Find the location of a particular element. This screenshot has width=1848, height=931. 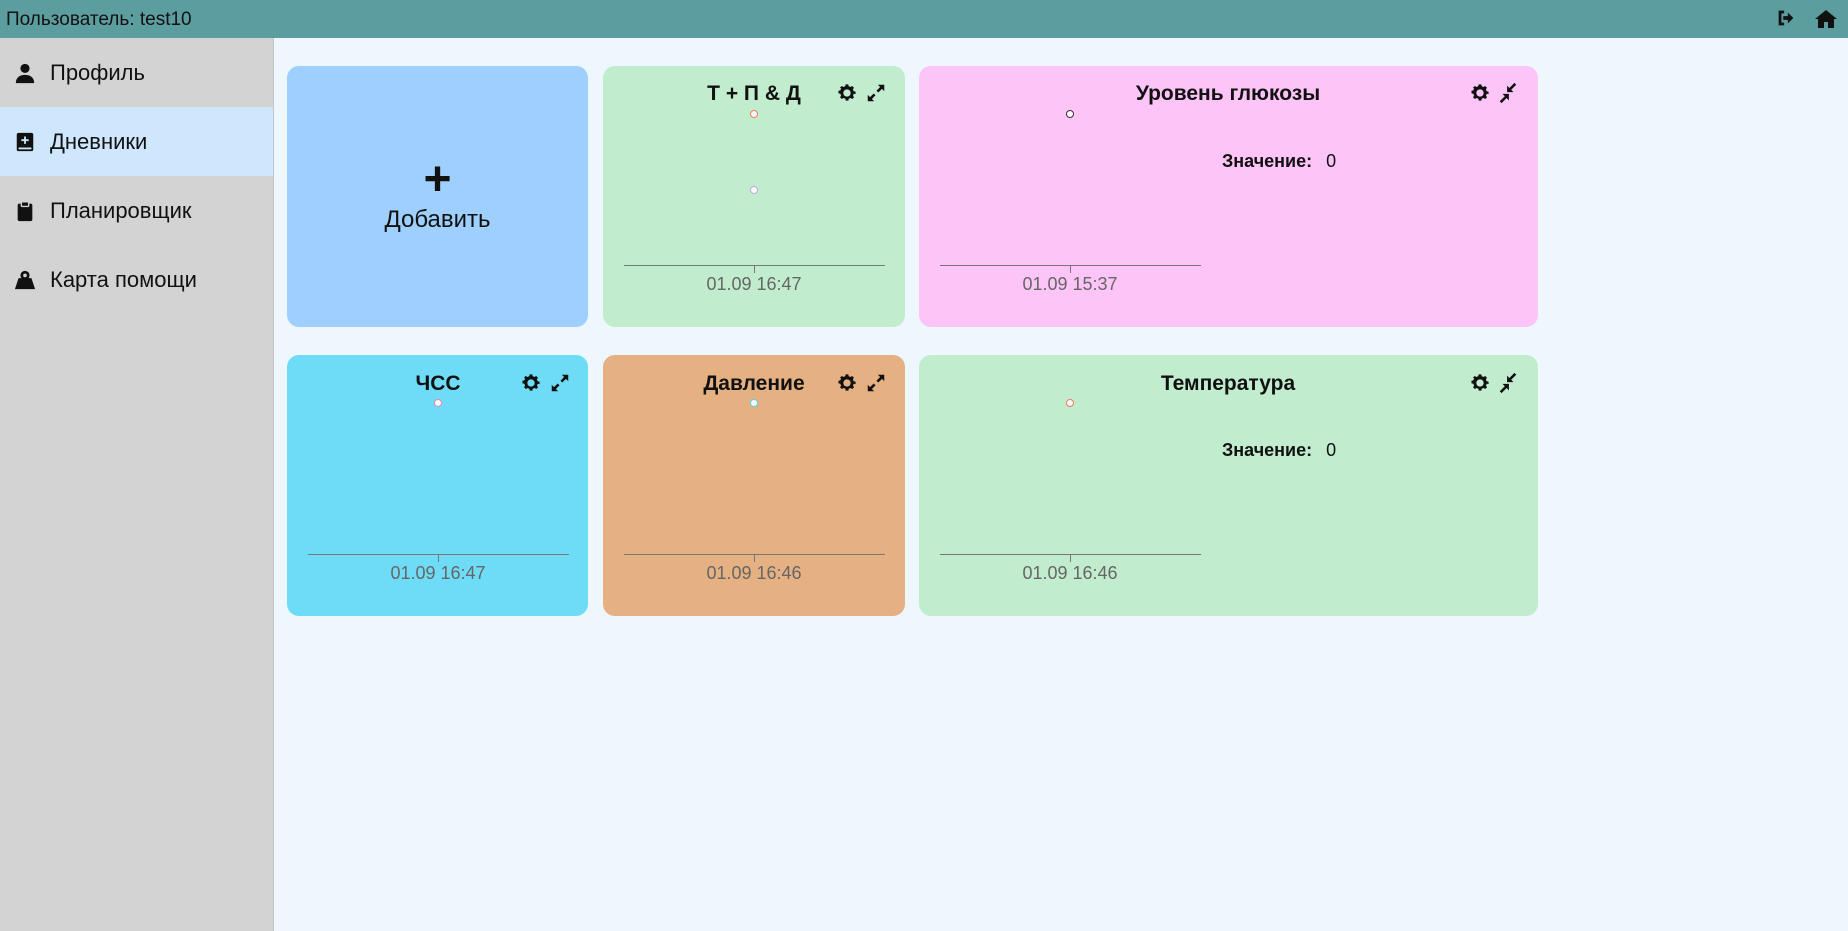

card-title: Т + П & Д is located at coordinates (754, 93).